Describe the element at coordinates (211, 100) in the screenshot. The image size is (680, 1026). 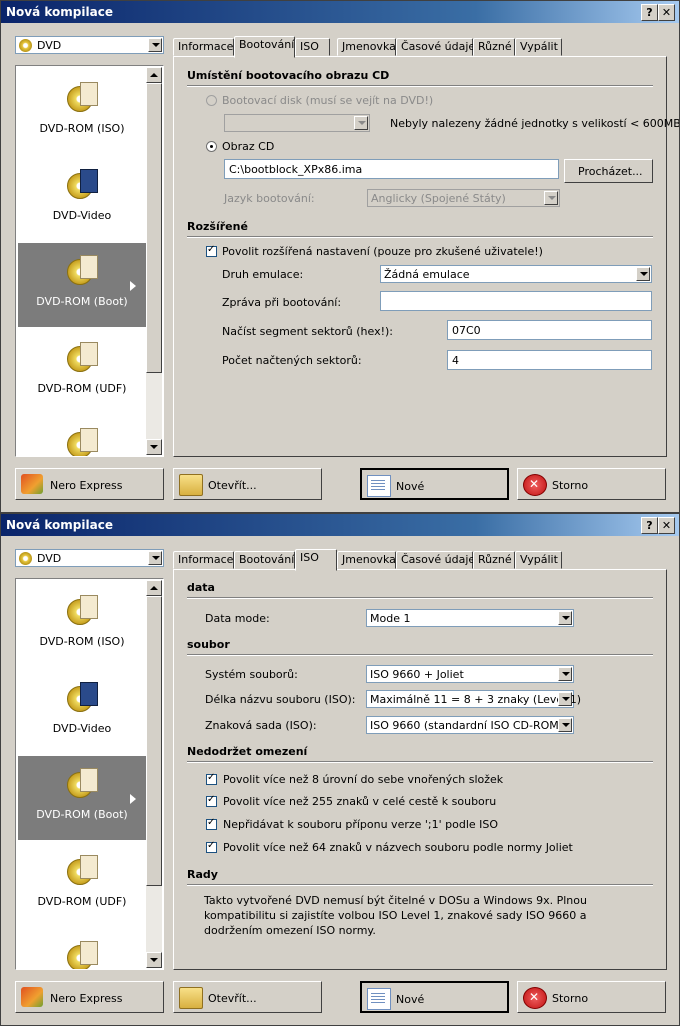
I see `boot-disk-radio` at that location.